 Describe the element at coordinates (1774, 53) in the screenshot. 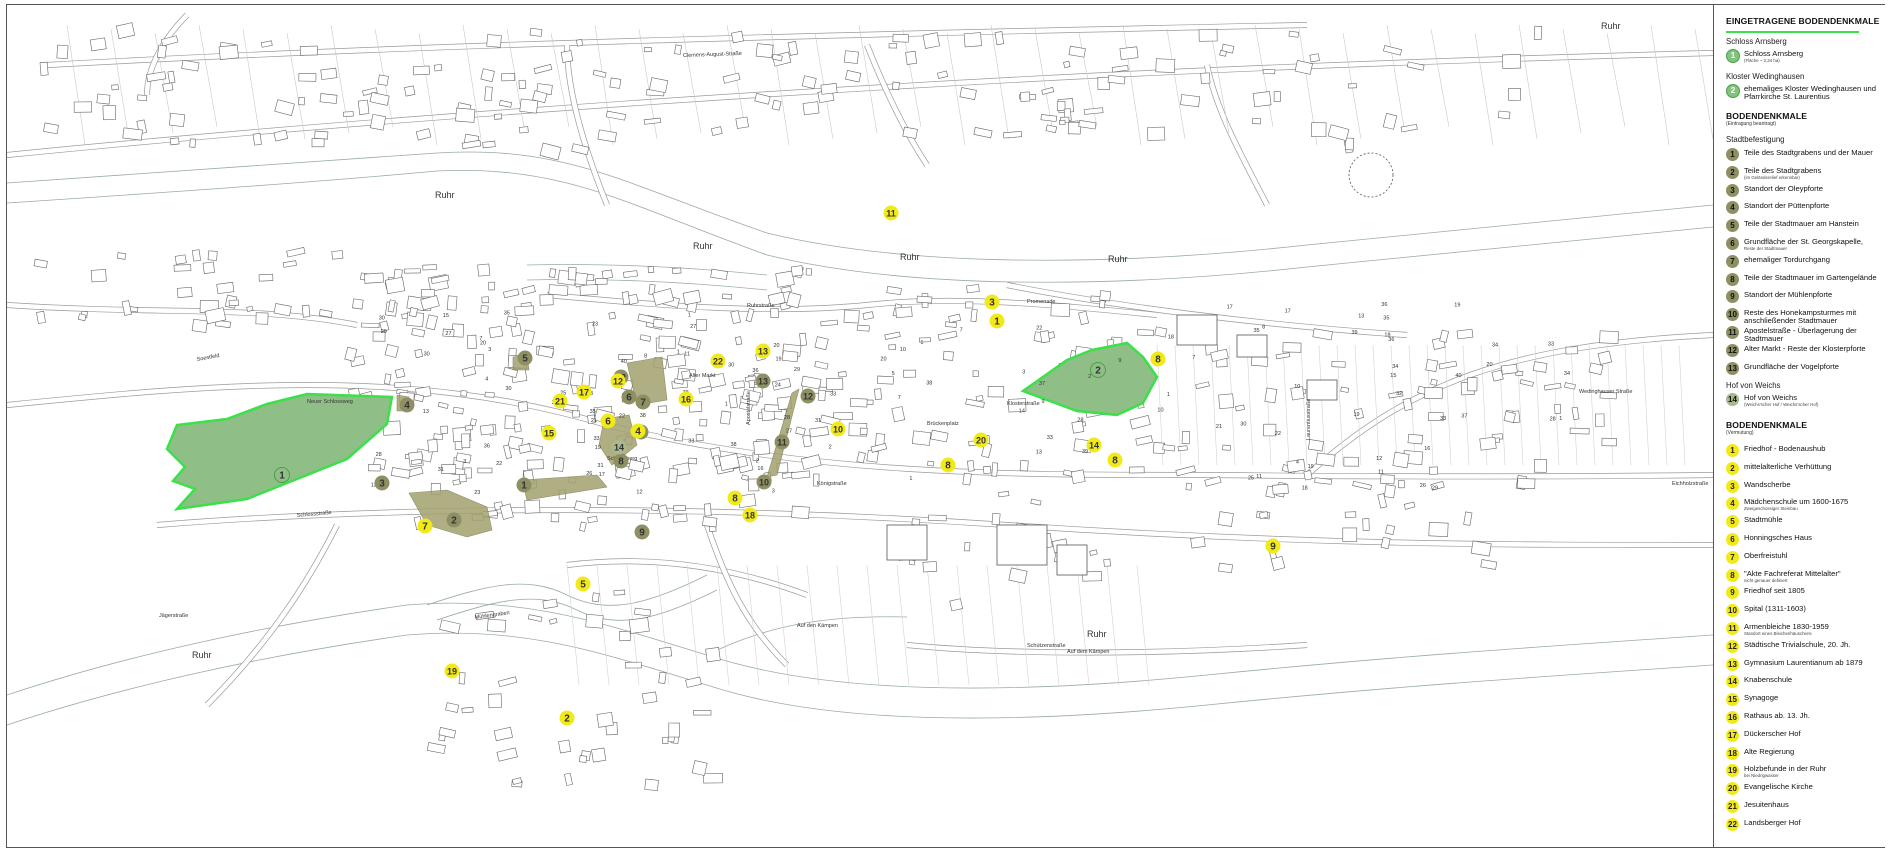

I see `legend-label: Schloss Arnsberg` at that location.